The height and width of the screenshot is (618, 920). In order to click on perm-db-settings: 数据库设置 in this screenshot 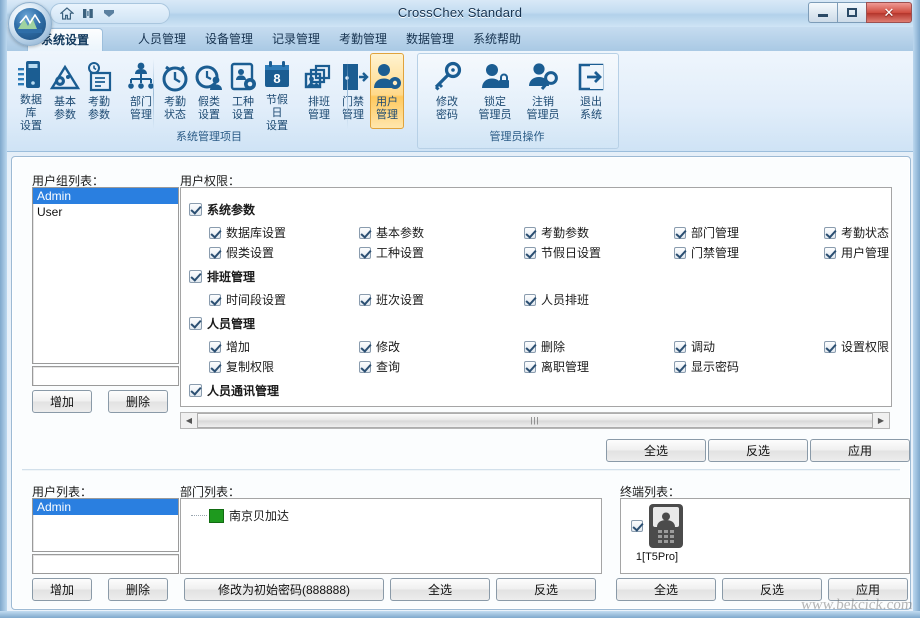, I will do `click(247, 232)`.